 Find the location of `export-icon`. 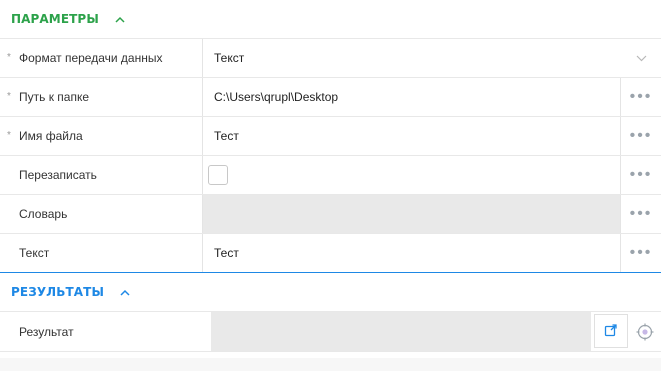

export-icon is located at coordinates (611, 331).